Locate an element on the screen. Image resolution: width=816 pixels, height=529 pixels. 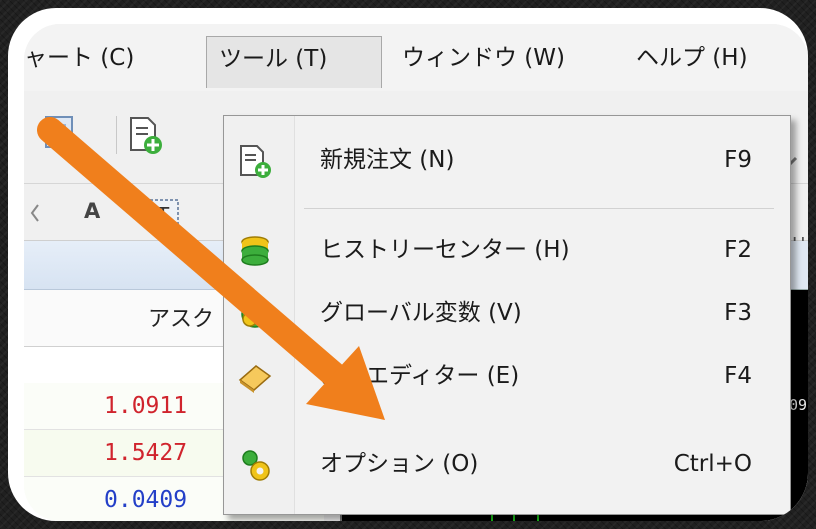
menu-chart: ャート (C) is located at coordinates (79, 58).